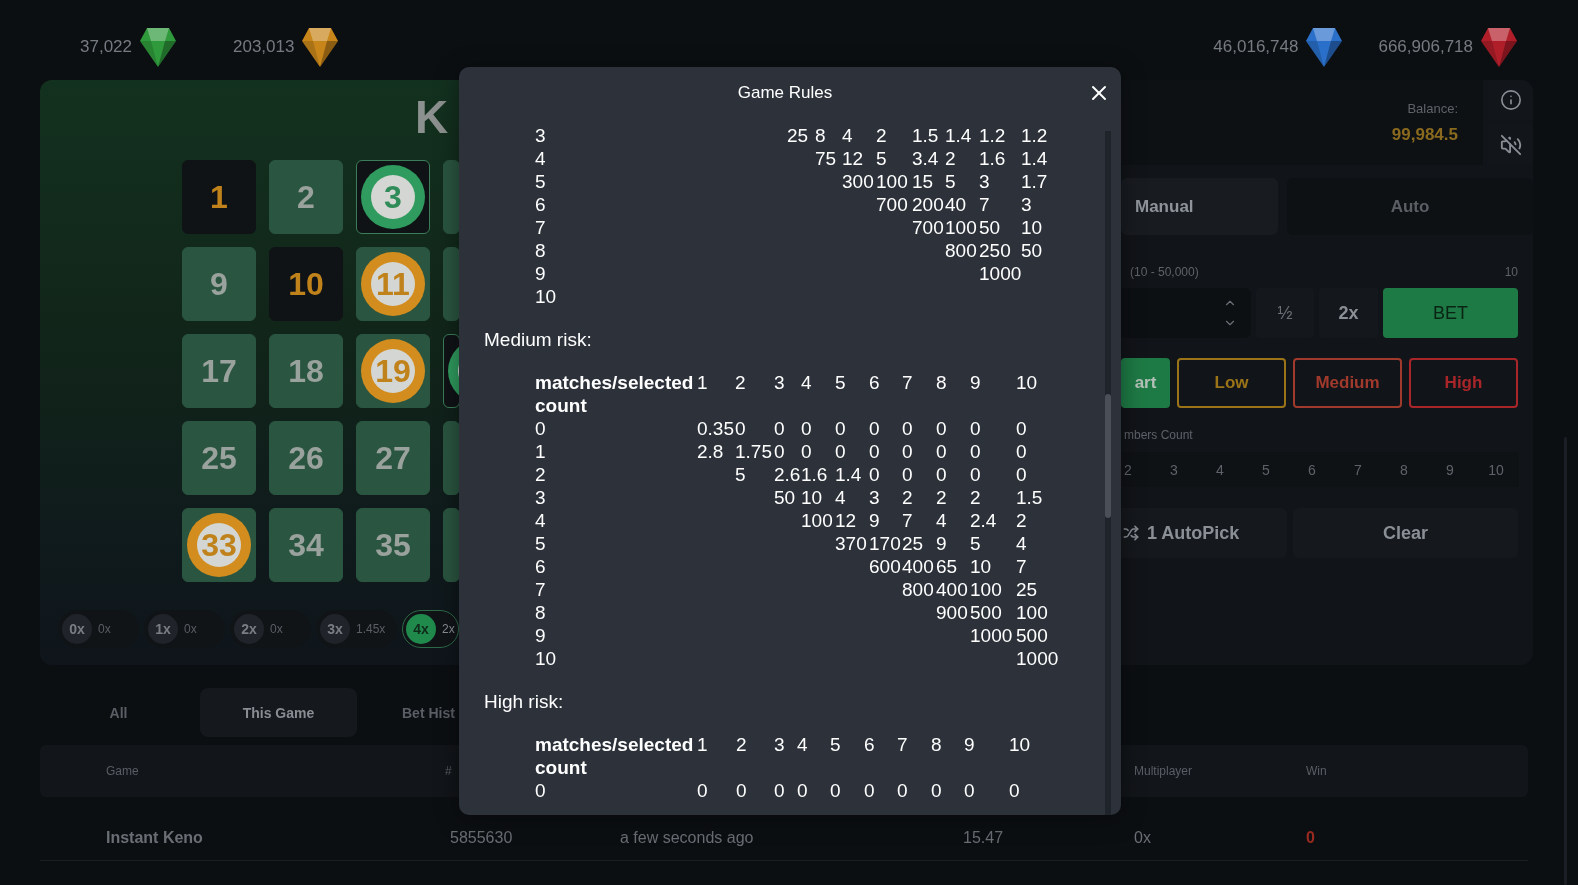 The width and height of the screenshot is (1578, 885). What do you see at coordinates (1463, 383) in the screenshot?
I see `risk-button: High` at bounding box center [1463, 383].